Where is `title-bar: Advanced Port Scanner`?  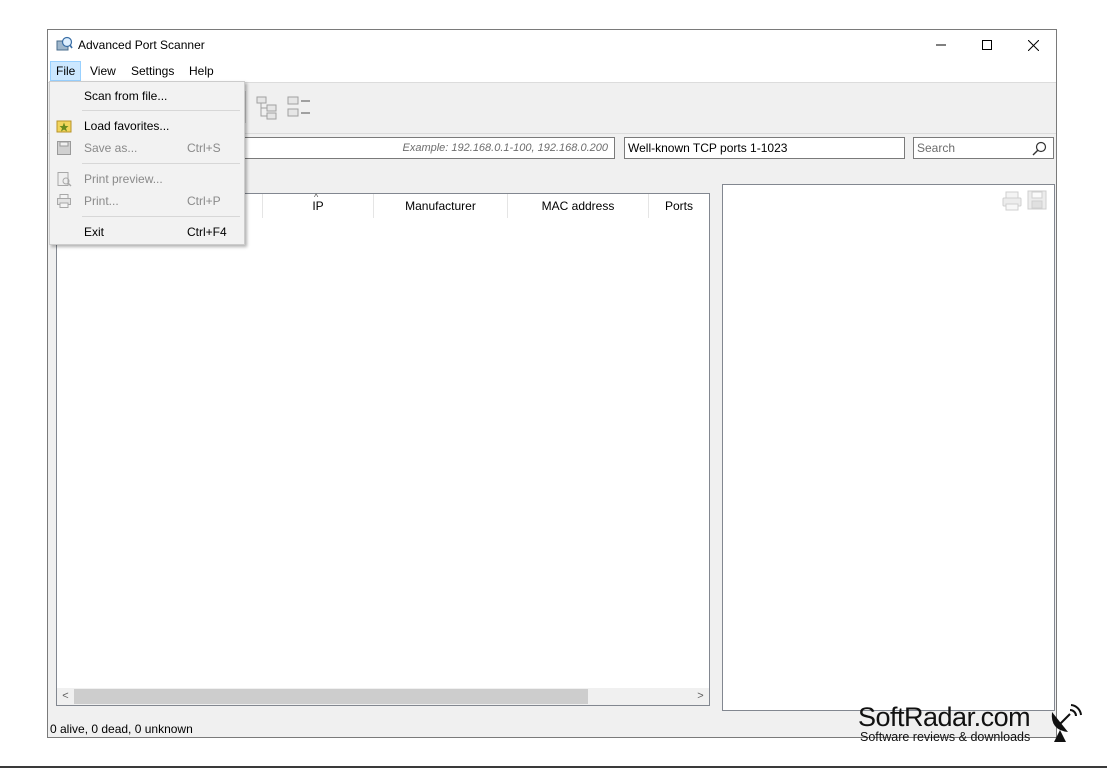
title-bar: Advanced Port Scanner is located at coordinates (552, 45).